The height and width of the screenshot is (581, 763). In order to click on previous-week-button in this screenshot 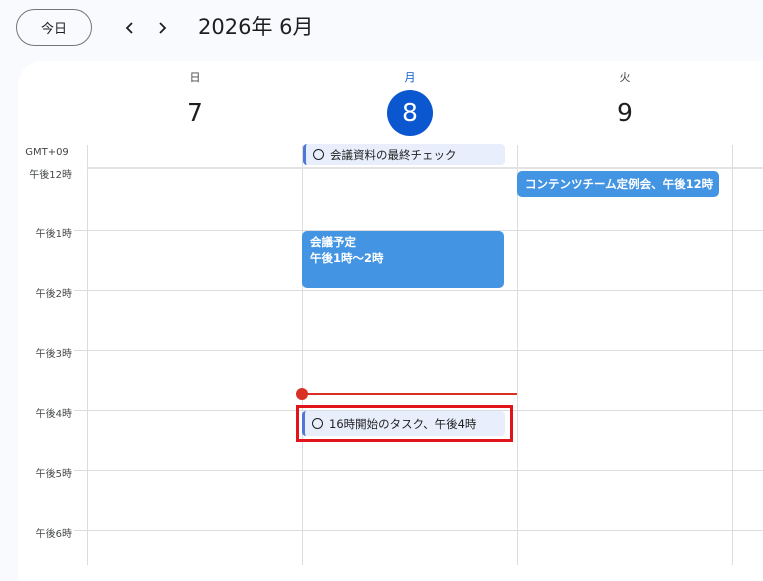, I will do `click(130, 28)`.